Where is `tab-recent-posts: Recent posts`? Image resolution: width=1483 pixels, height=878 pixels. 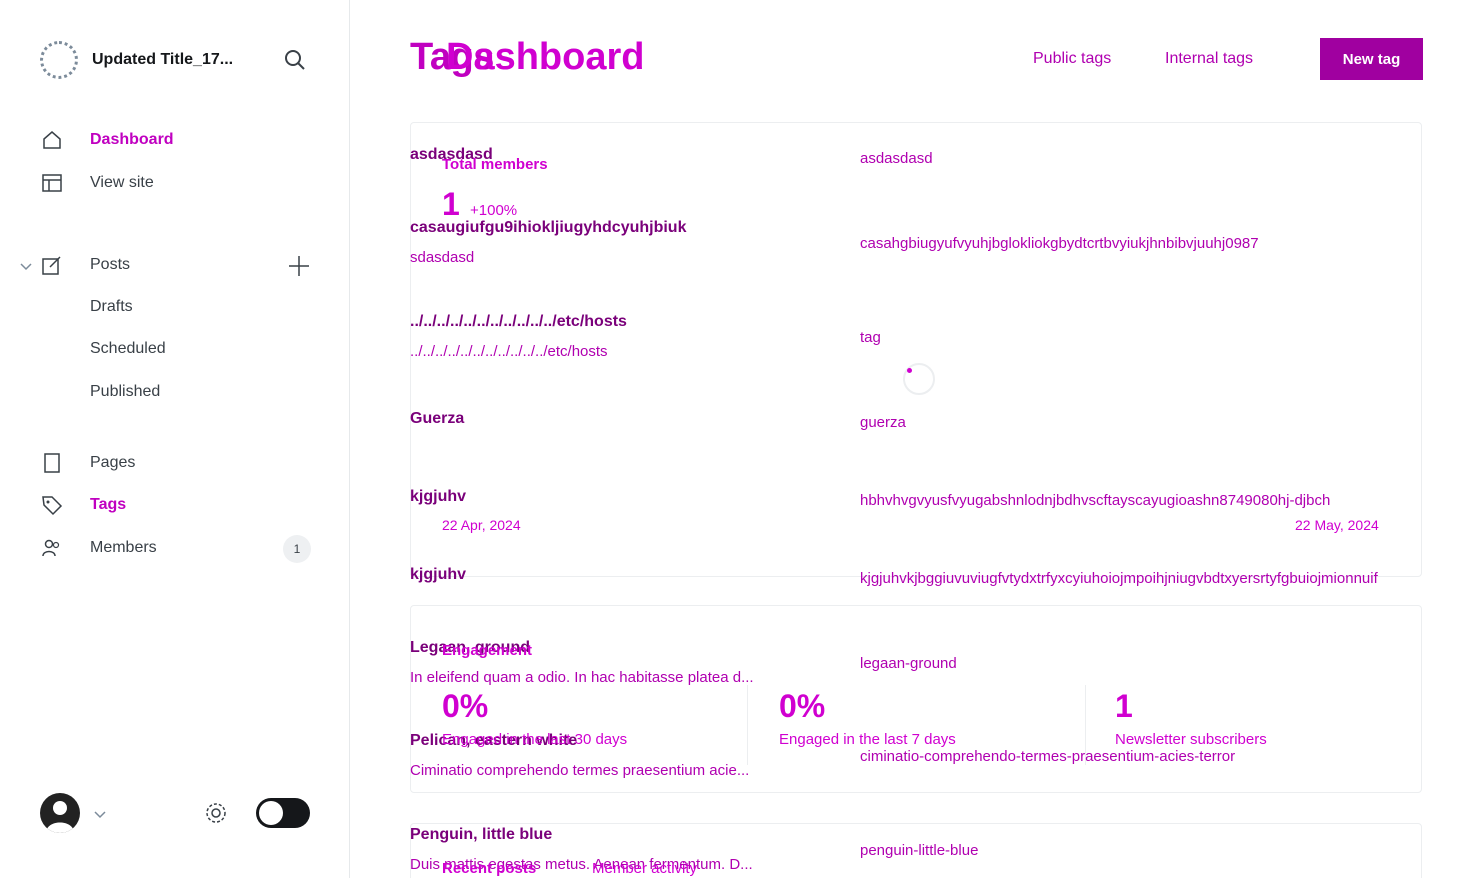 tab-recent-posts: Recent posts is located at coordinates (489, 868).